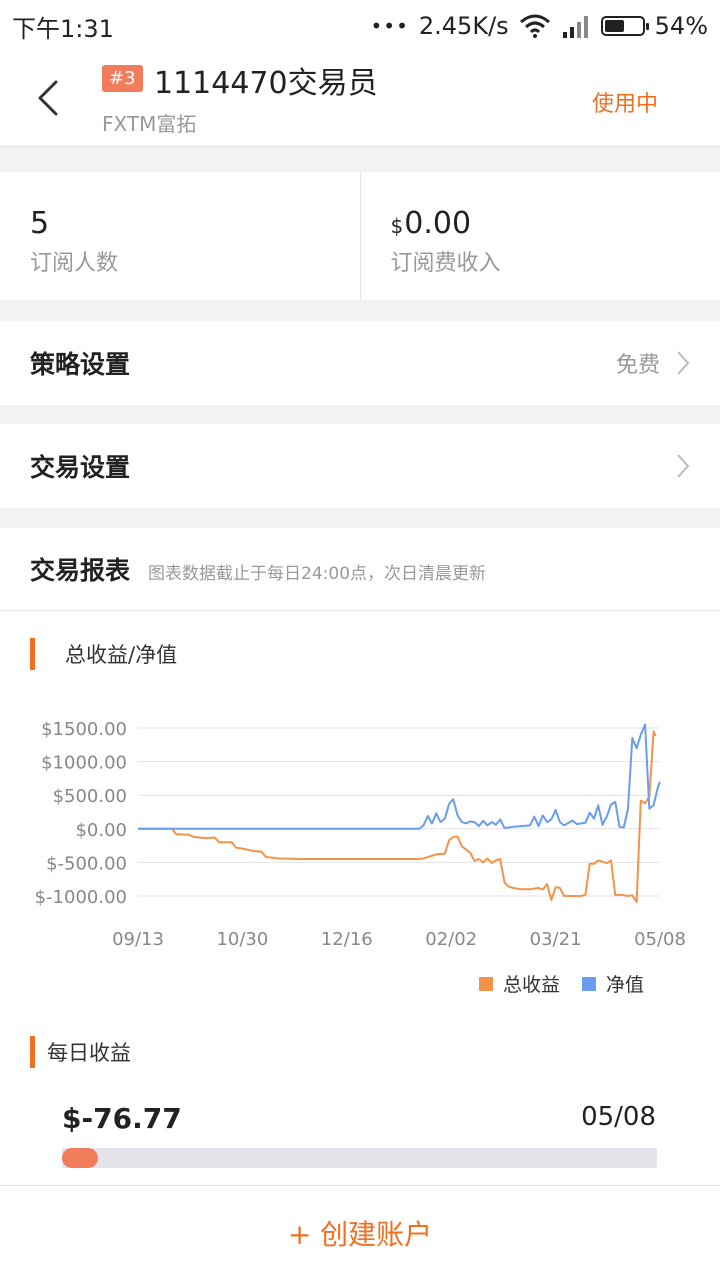 The image size is (720, 1280). Describe the element at coordinates (360, 26) in the screenshot. I see `status-bar: 下午1:31 ••• 2.45K/s 54%` at that location.